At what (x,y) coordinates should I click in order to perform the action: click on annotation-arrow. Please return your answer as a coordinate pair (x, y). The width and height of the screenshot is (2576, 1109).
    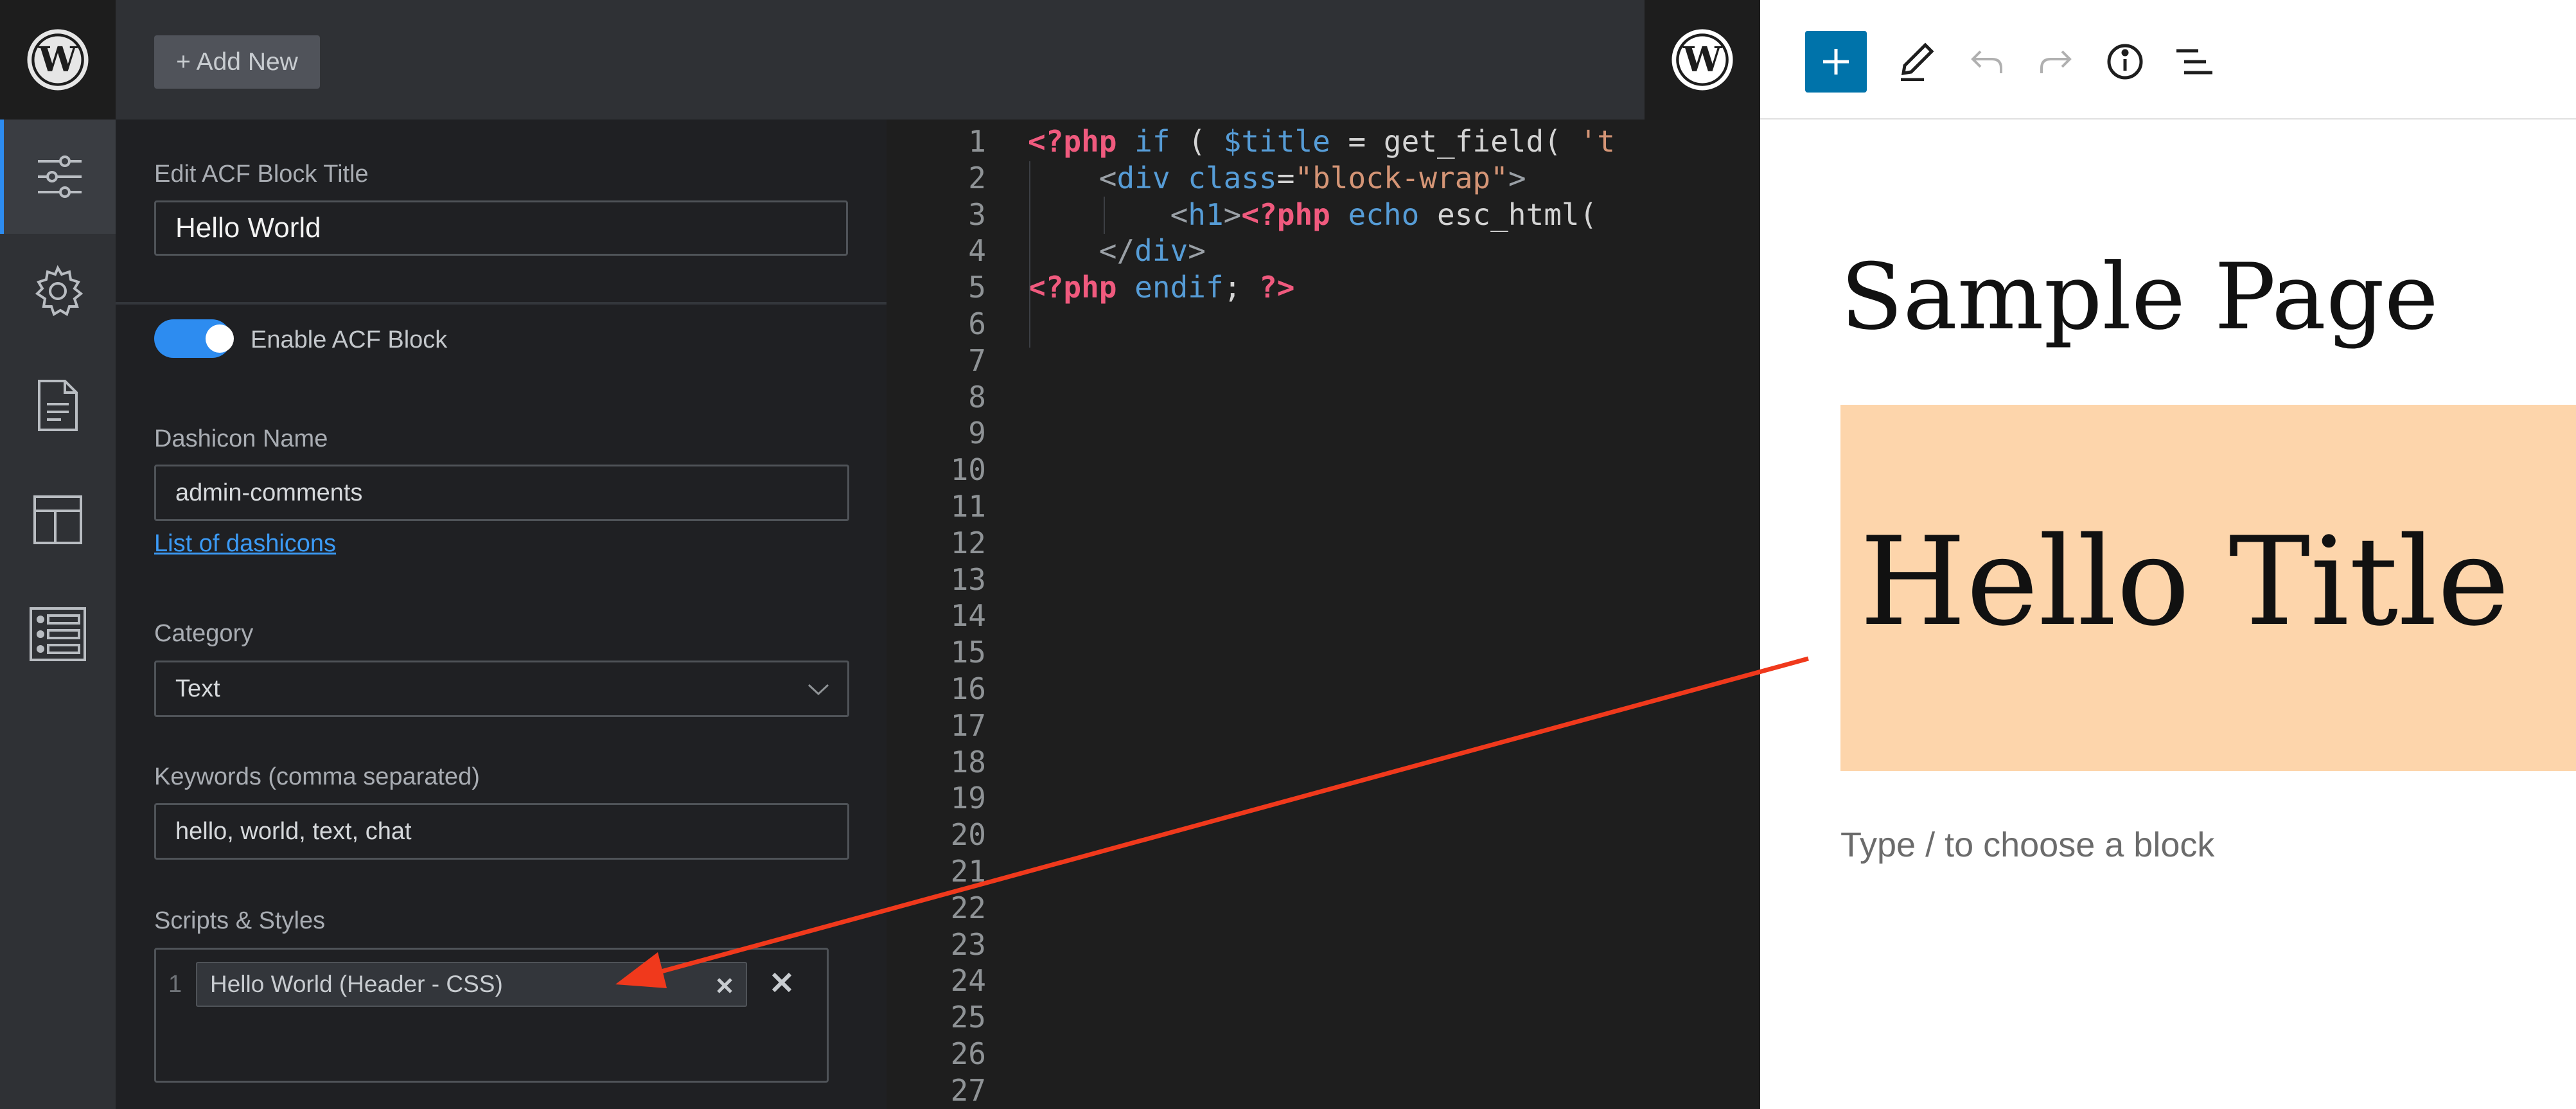
    Looking at the image, I should click on (1212, 822).